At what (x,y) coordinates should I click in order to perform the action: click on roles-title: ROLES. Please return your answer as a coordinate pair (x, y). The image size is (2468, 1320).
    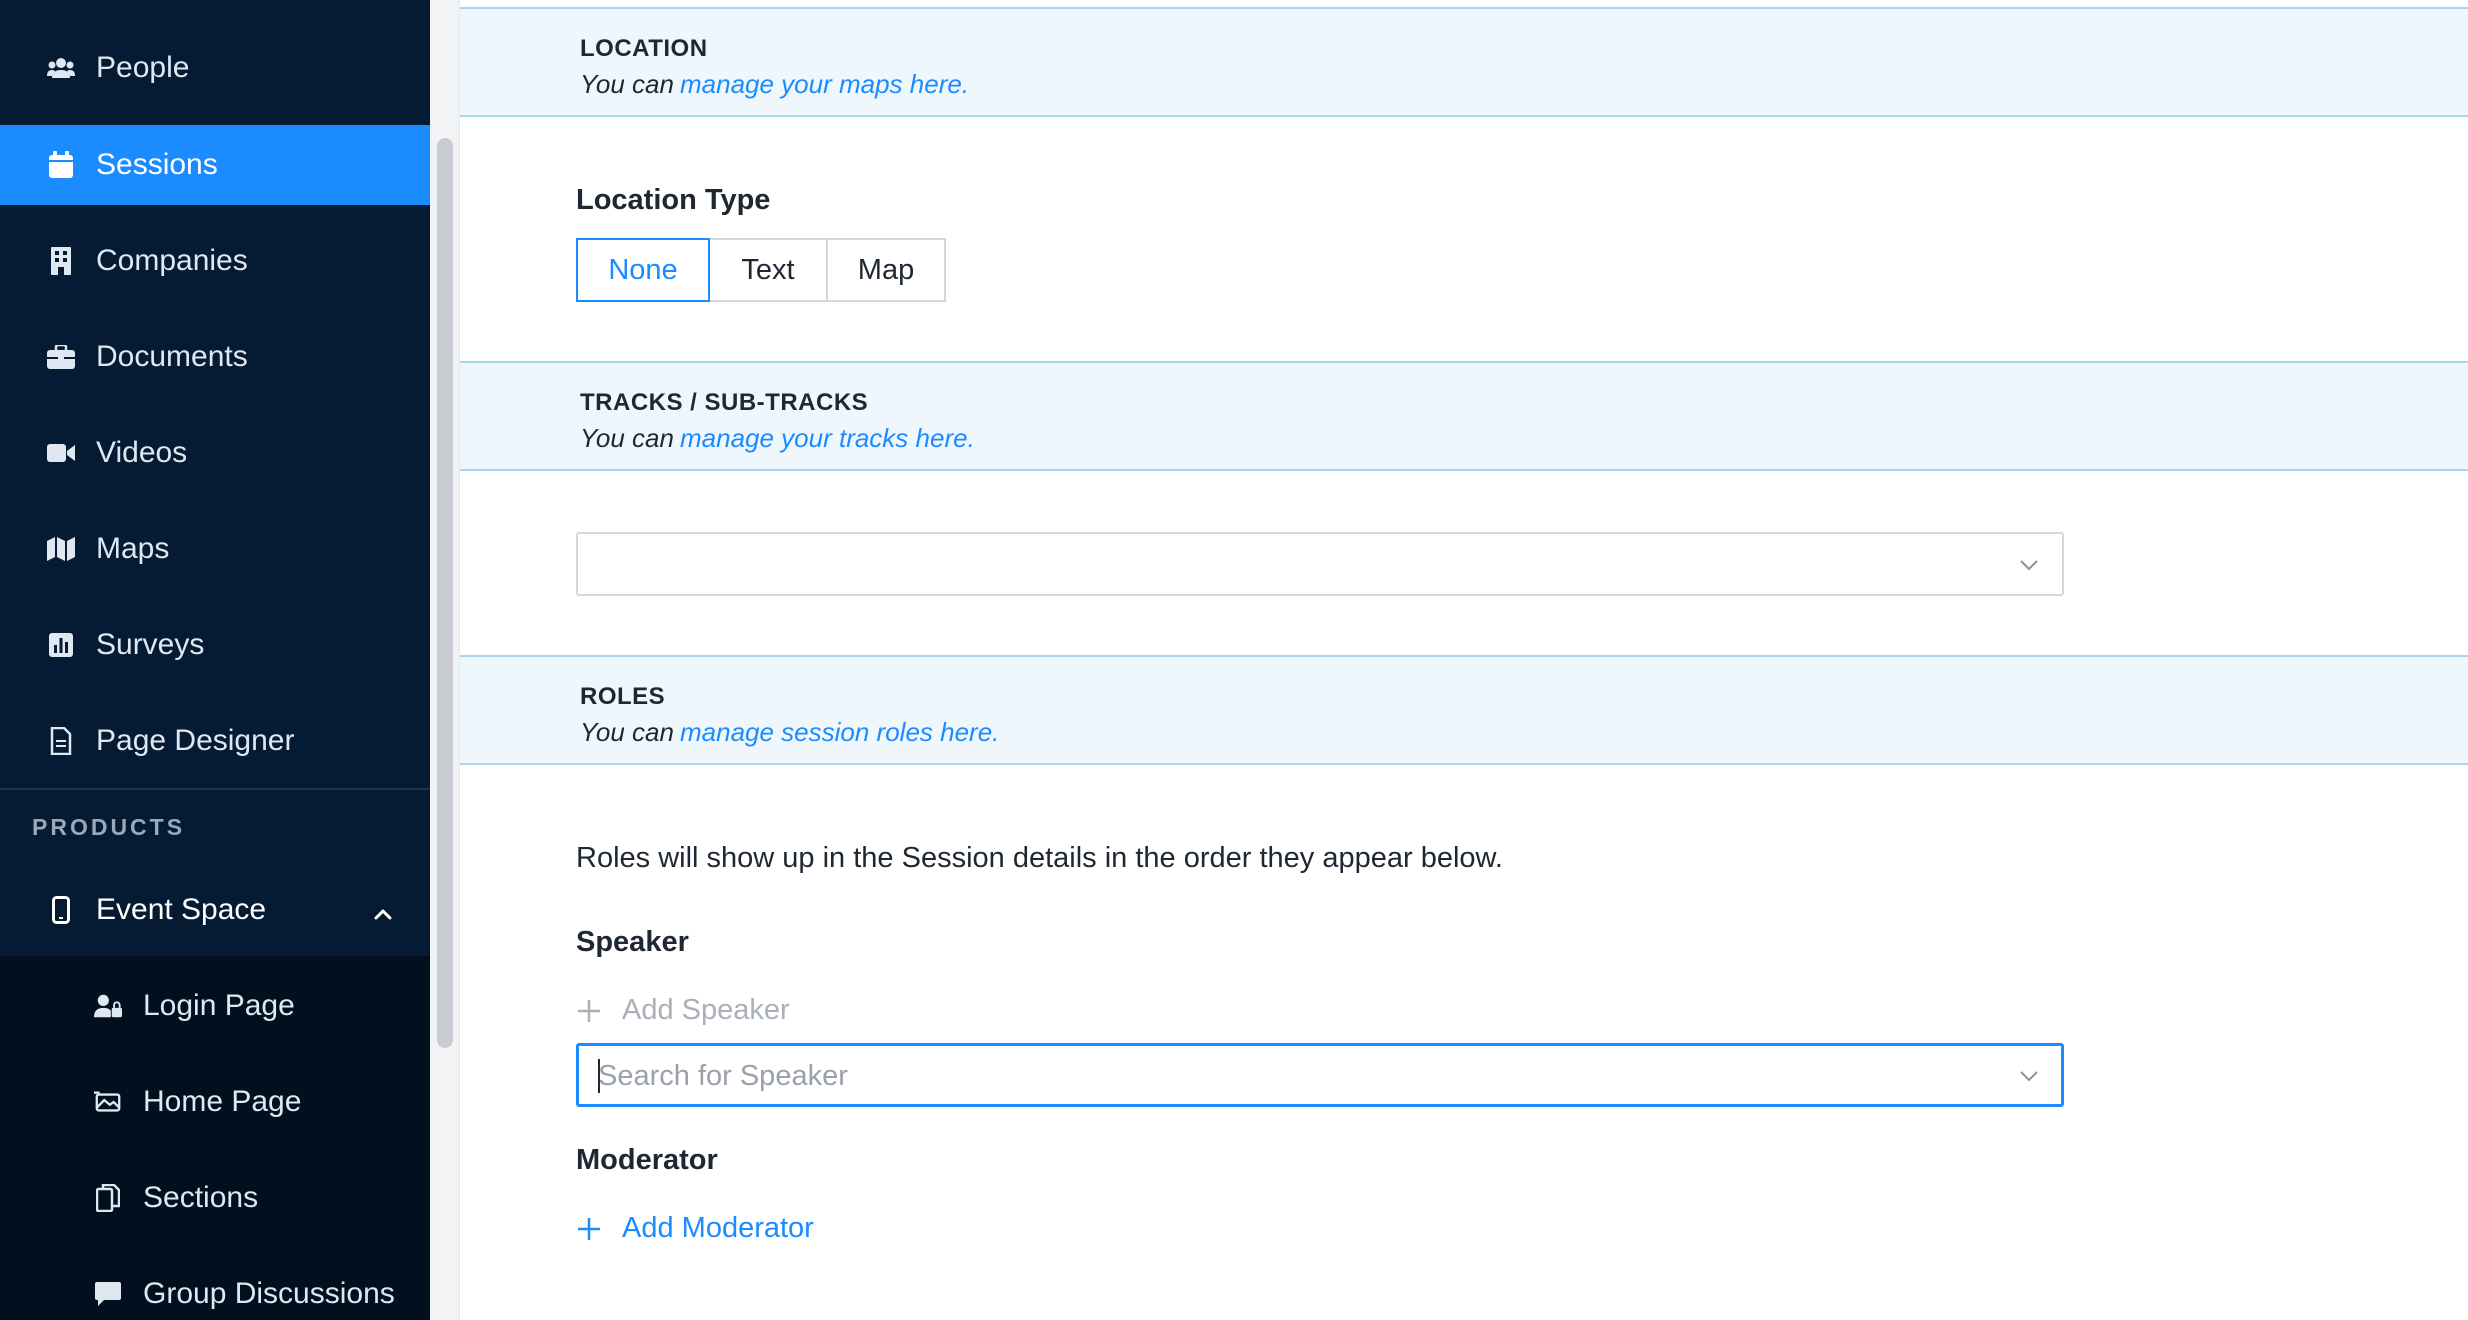
    Looking at the image, I should click on (623, 696).